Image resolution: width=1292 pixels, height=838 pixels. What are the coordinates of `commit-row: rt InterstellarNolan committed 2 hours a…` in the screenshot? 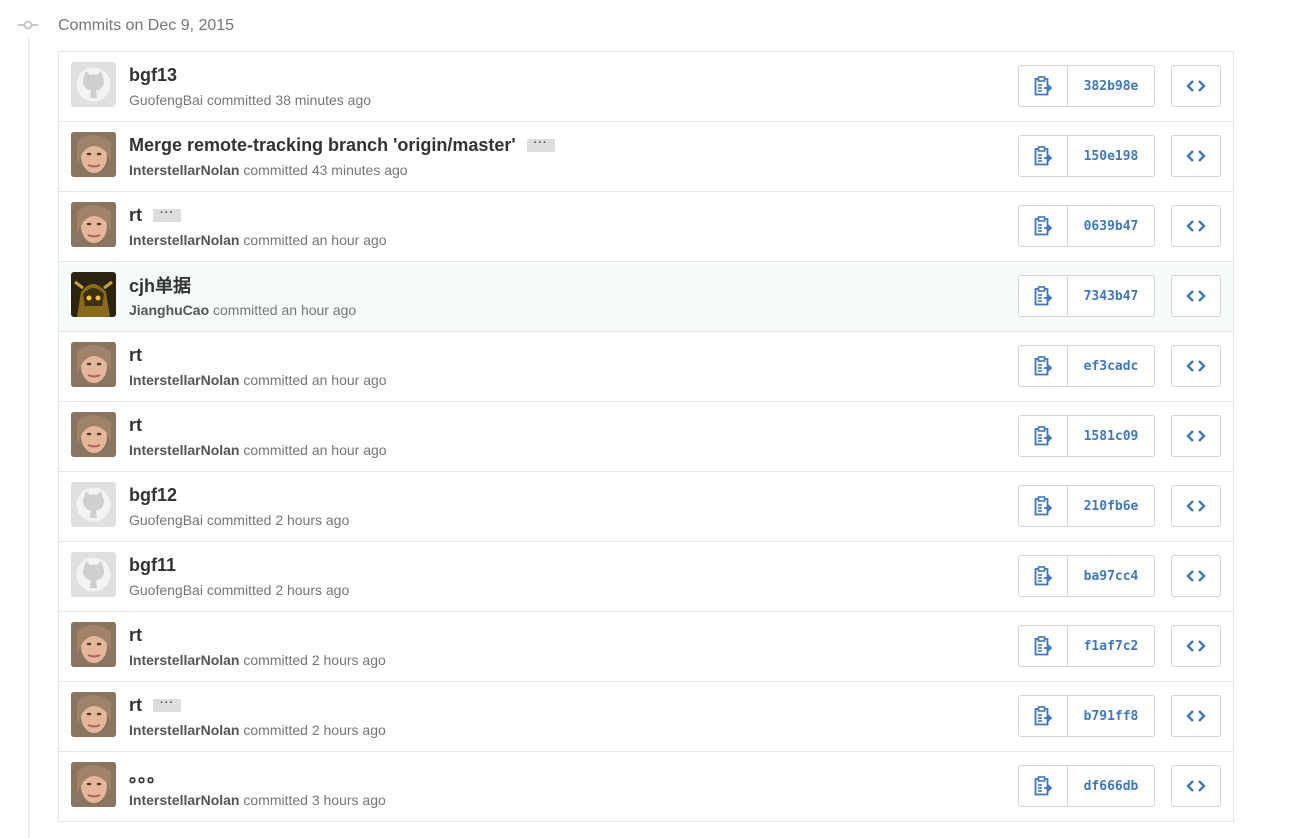 It's located at (646, 647).